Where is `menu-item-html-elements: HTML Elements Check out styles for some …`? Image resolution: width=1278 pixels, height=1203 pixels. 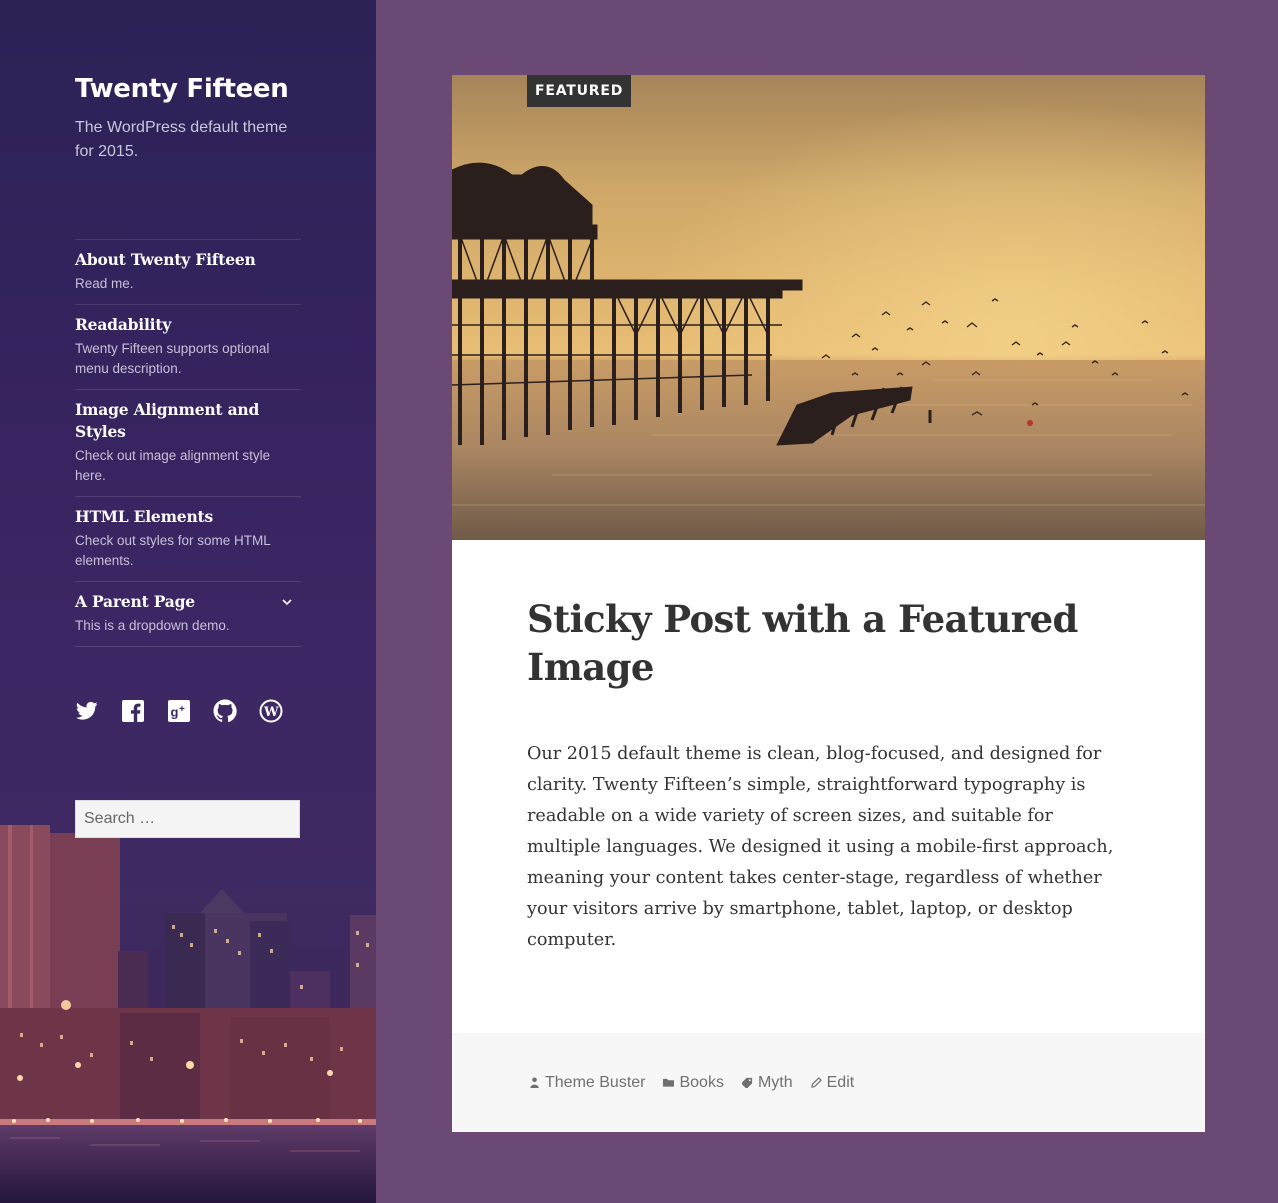 menu-item-html-elements: HTML Elements Check out styles for some … is located at coordinates (188, 539).